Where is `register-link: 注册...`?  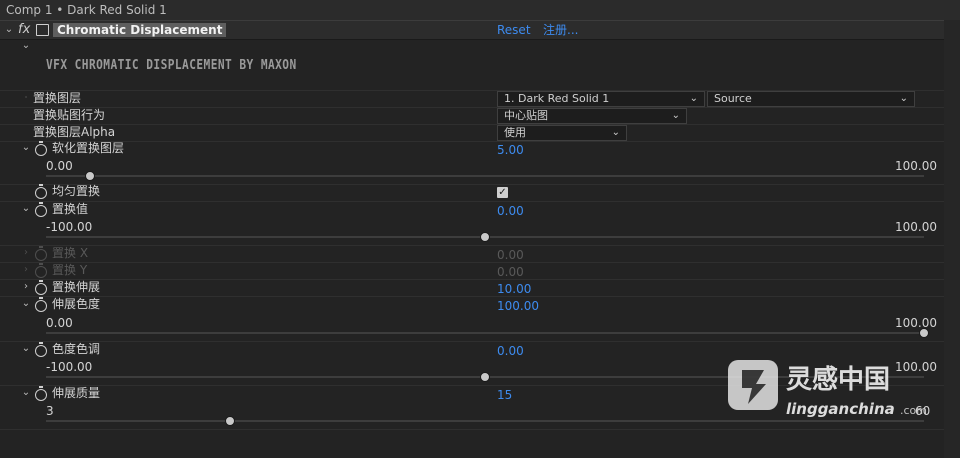
register-link: 注册... is located at coordinates (560, 29).